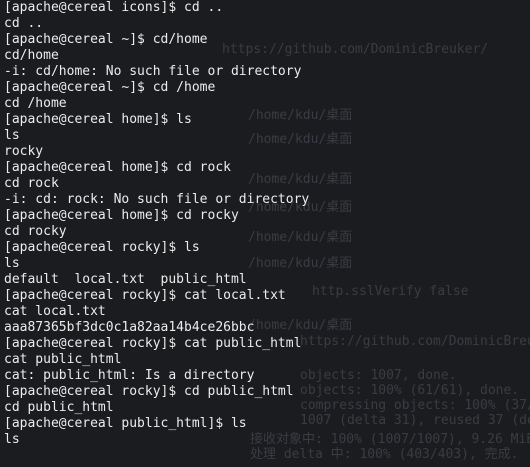 This screenshot has height=467, width=530. I want to click on terminal-line: aaa87365bf3dc0c1a82aa14b4ce26bbc, so click(129, 327).